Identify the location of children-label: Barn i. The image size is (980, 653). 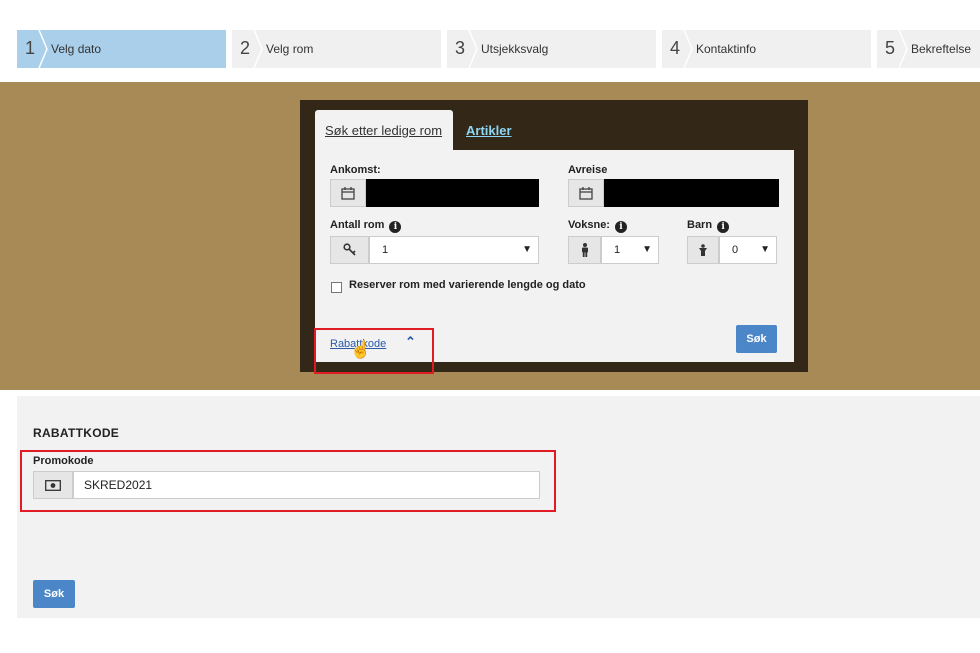
(708, 226).